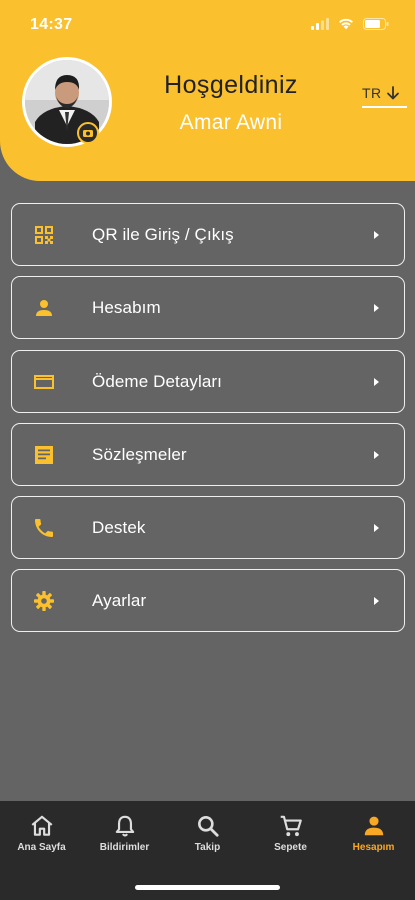  Describe the element at coordinates (392, 93) in the screenshot. I see `arrow-down-icon` at that location.